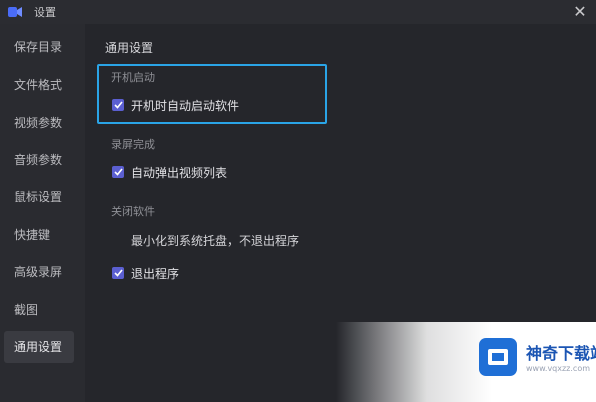 This screenshot has width=596, height=402. I want to click on sidebar-item-advanced-recording: 高级录屏, so click(39, 272).